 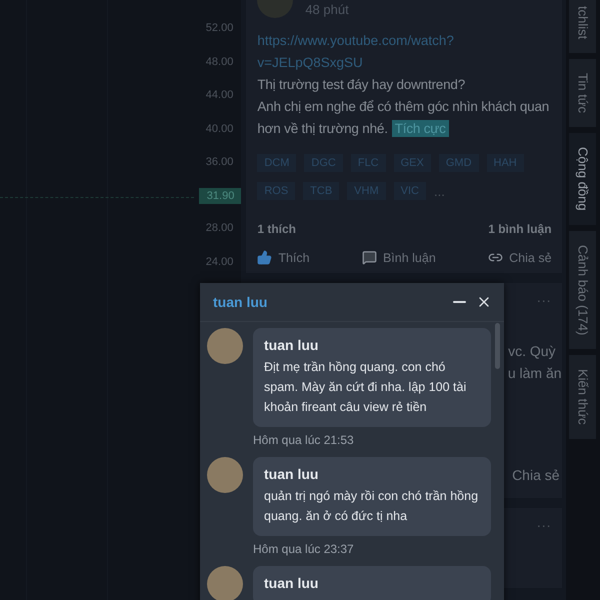 What do you see at coordinates (535, 373) in the screenshot?
I see `post-text: u làm ăn` at bounding box center [535, 373].